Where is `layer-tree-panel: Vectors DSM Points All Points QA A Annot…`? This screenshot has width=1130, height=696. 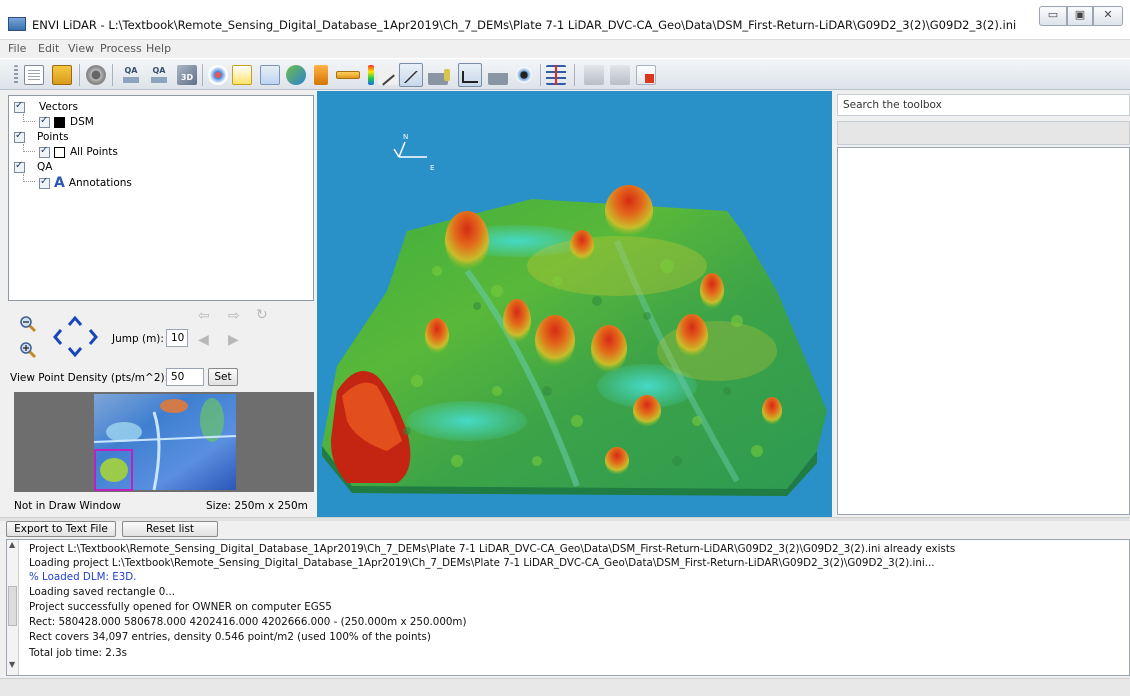
layer-tree-panel: Vectors DSM Points All Points QA A Annot… is located at coordinates (161, 198).